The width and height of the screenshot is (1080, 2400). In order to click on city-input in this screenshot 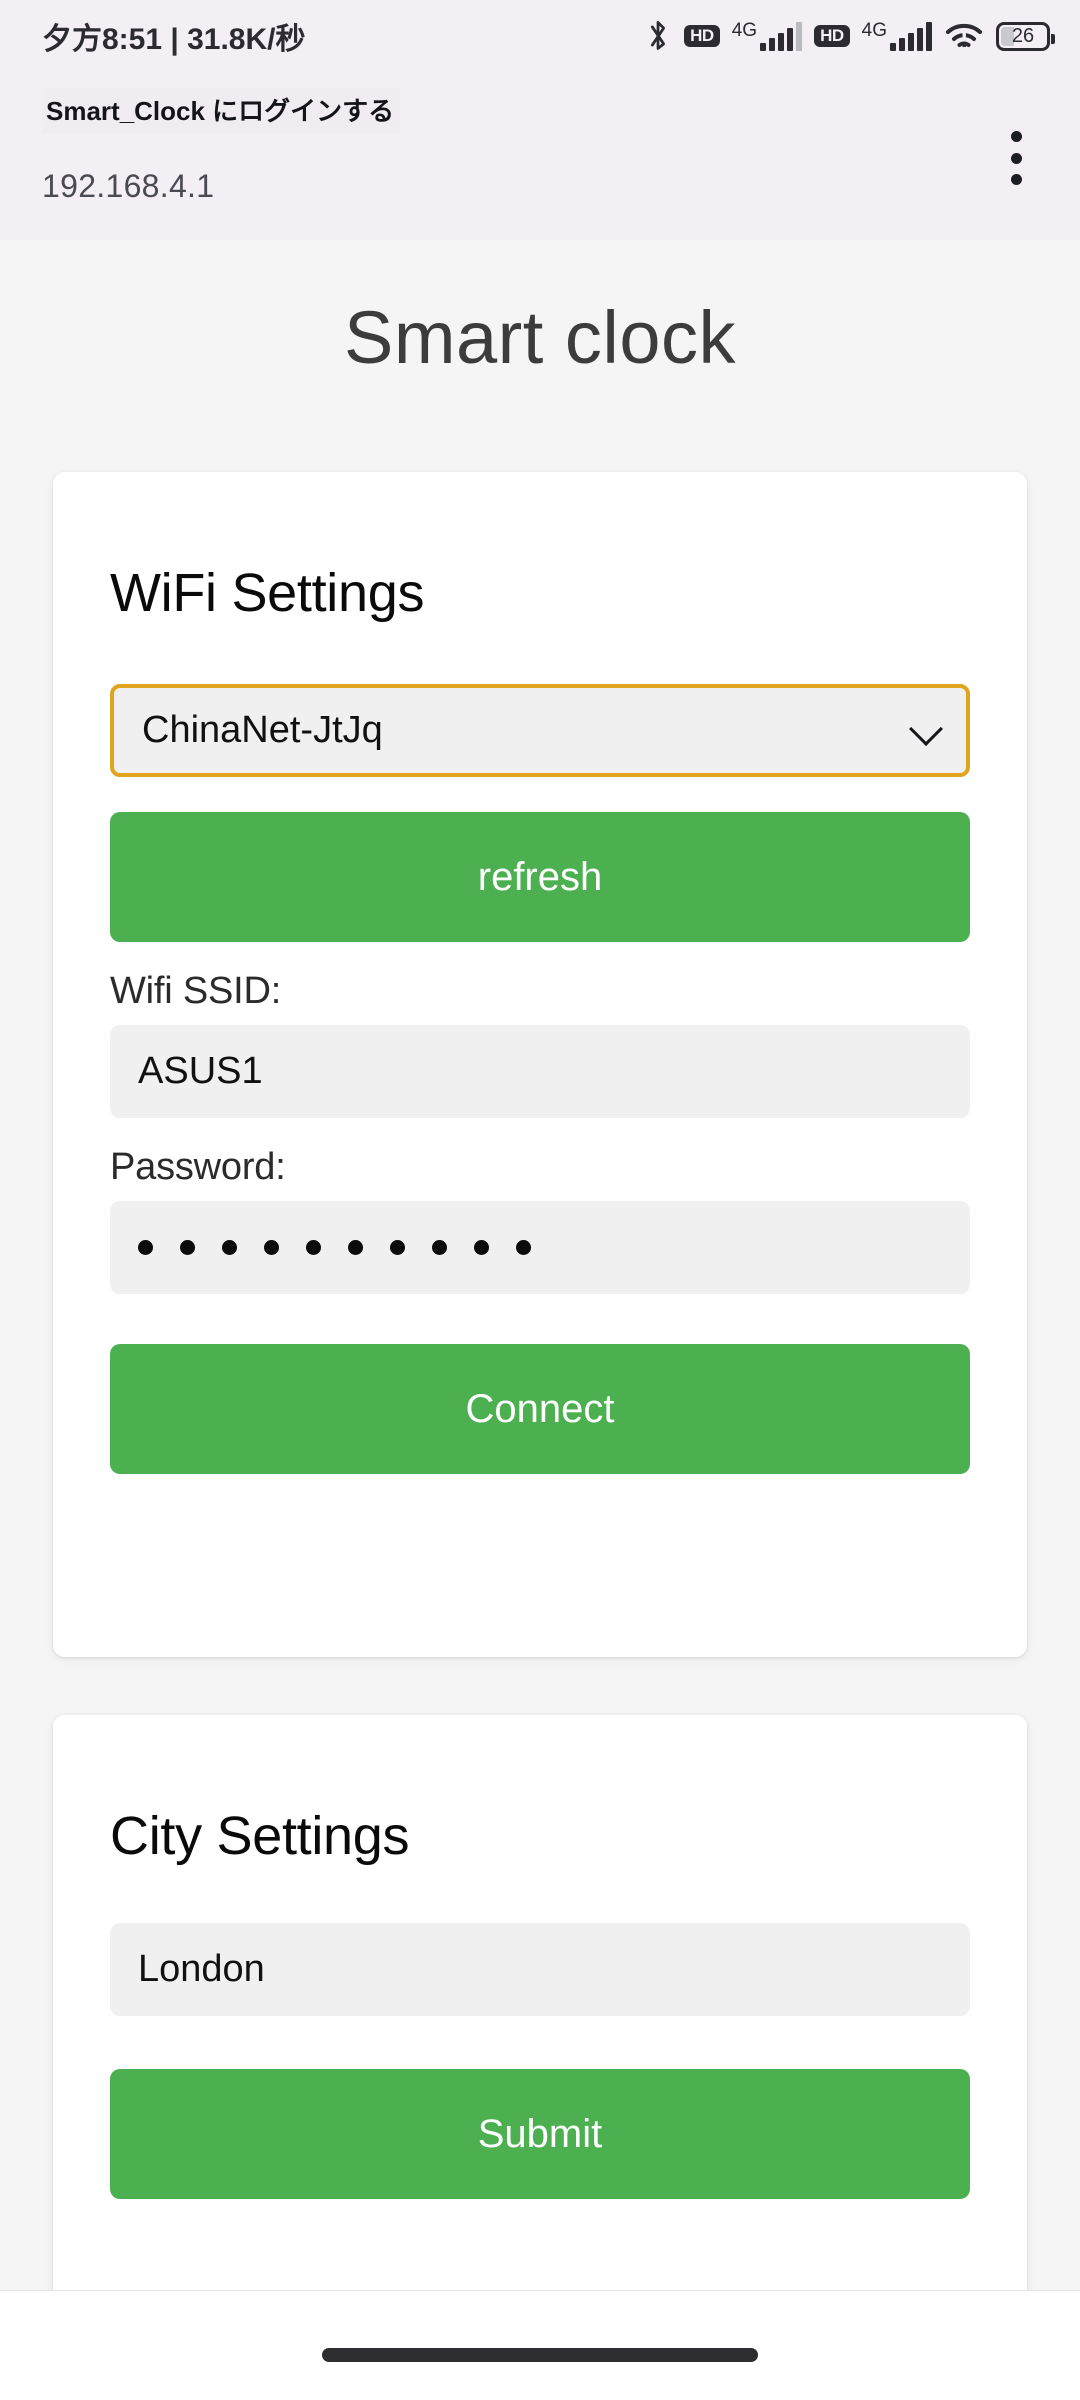, I will do `click(540, 1969)`.